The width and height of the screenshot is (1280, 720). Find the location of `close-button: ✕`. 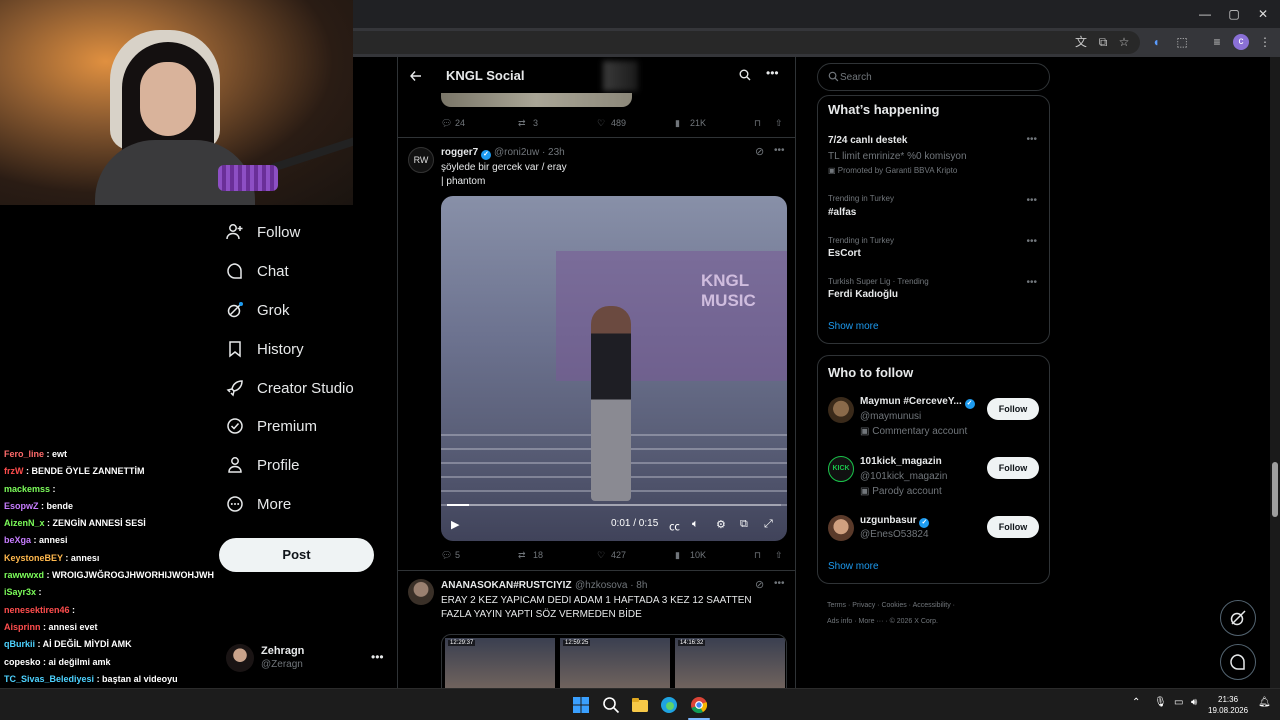

close-button: ✕ is located at coordinates (1263, 14).